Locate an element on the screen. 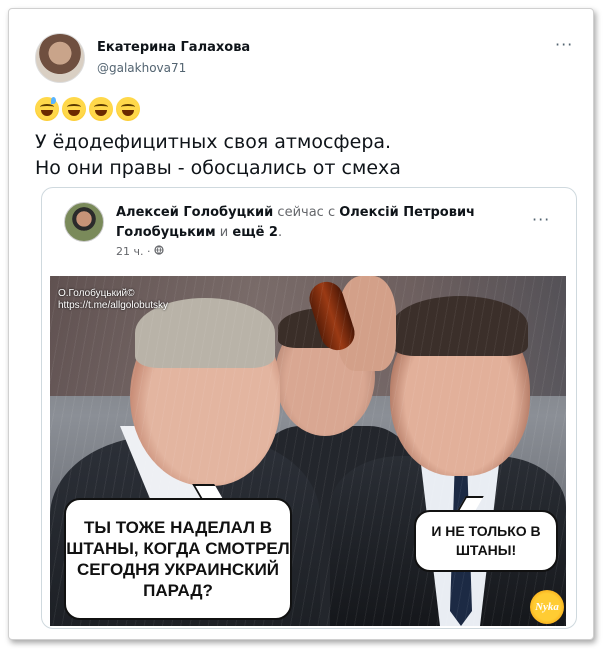  with-text: сейчас с is located at coordinates (306, 212).